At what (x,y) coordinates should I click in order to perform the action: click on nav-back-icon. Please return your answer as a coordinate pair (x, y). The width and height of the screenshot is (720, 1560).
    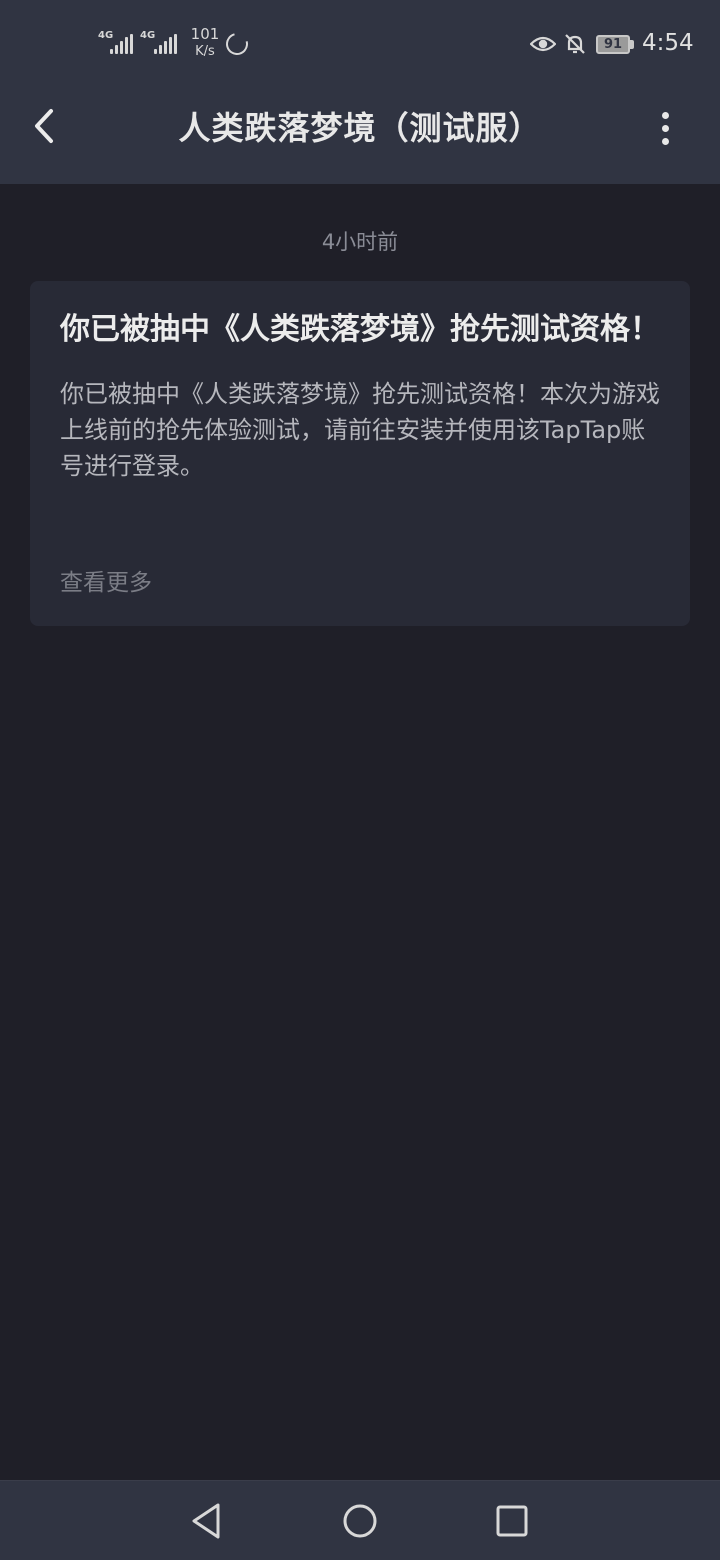
    Looking at the image, I should click on (206, 1521).